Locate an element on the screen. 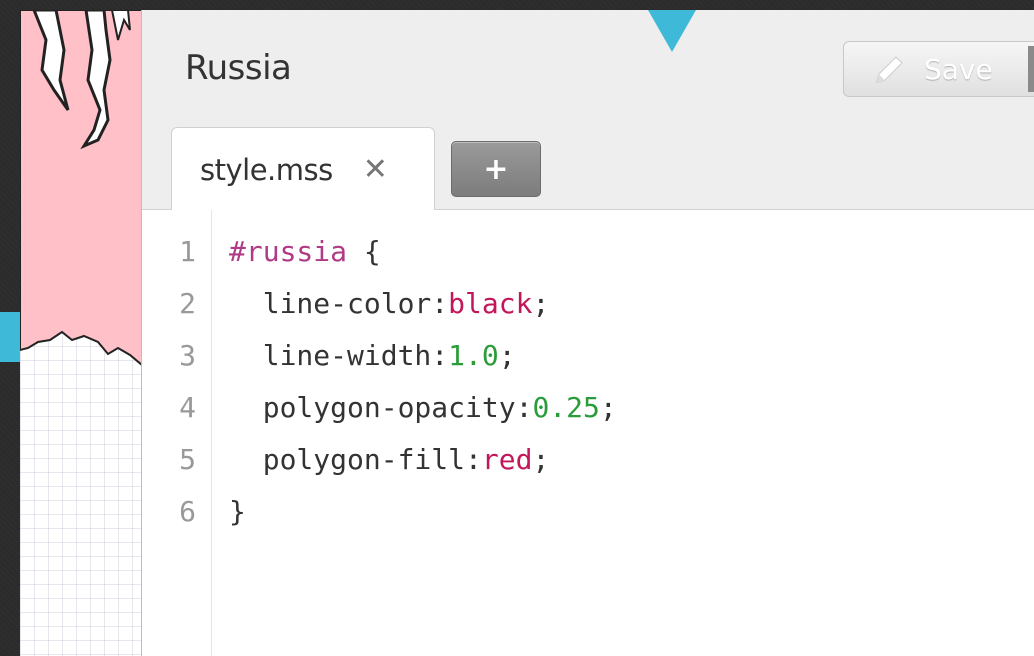 This screenshot has height=656, width=1034. code-text: line-color:black; is located at coordinates (389, 304).